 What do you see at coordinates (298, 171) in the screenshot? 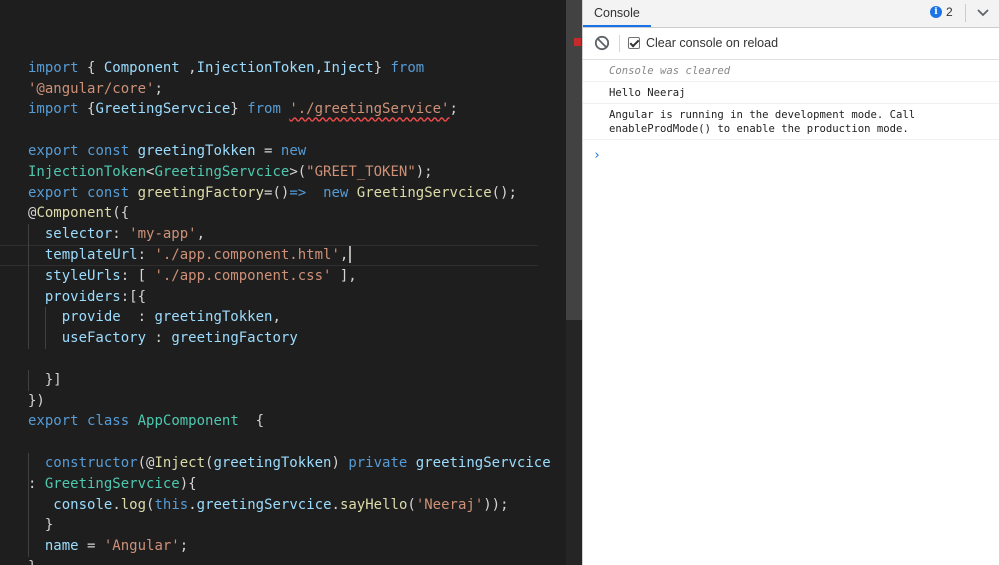
I see `code-token: >(` at bounding box center [298, 171].